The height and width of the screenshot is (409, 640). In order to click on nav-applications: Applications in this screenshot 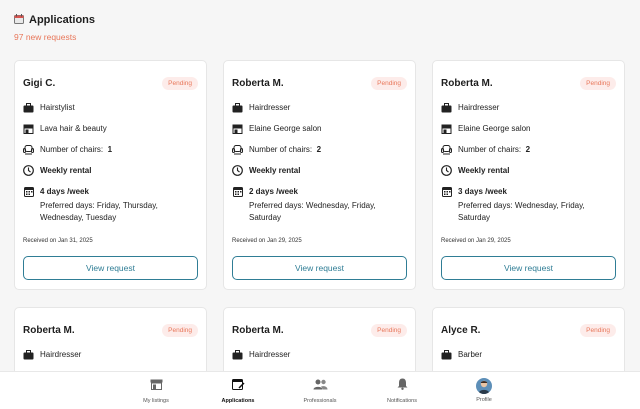, I will do `click(238, 390)`.